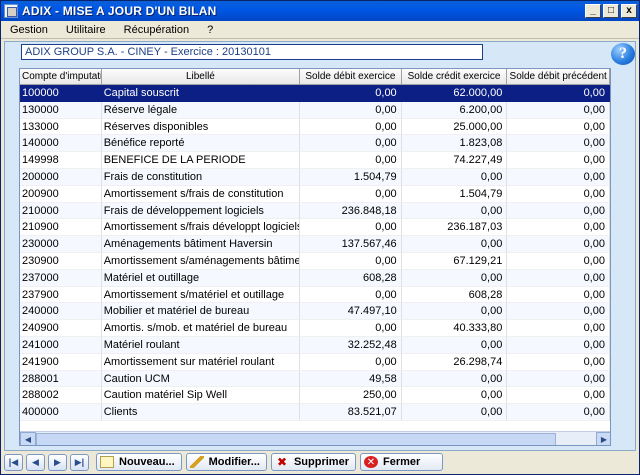  I want to click on row-compte: 240900, so click(61, 328).